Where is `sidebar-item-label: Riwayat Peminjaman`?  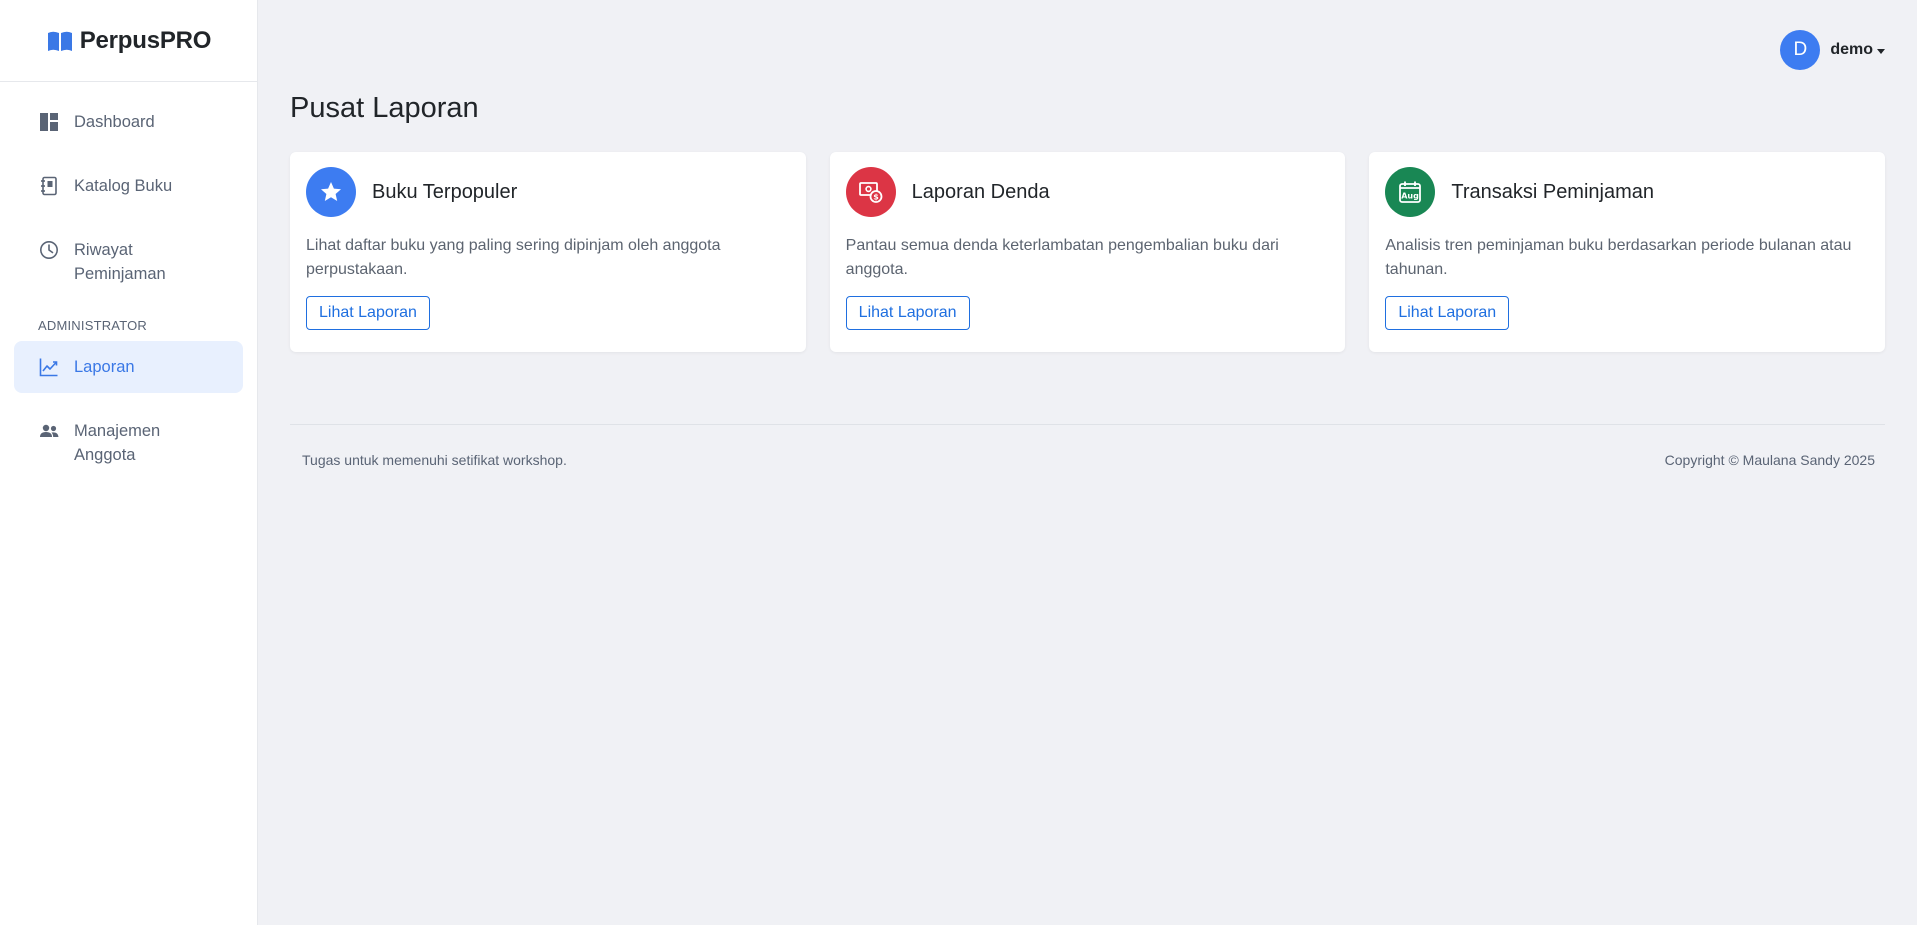 sidebar-item-label: Riwayat Peminjaman is located at coordinates (120, 262).